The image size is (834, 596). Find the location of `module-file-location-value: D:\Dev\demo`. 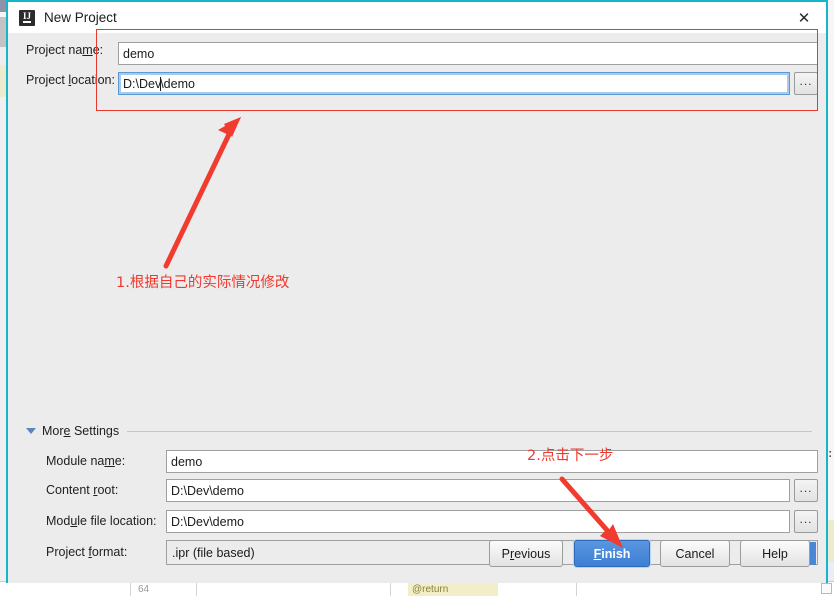

module-file-location-value: D:\Dev\demo is located at coordinates (207, 521).